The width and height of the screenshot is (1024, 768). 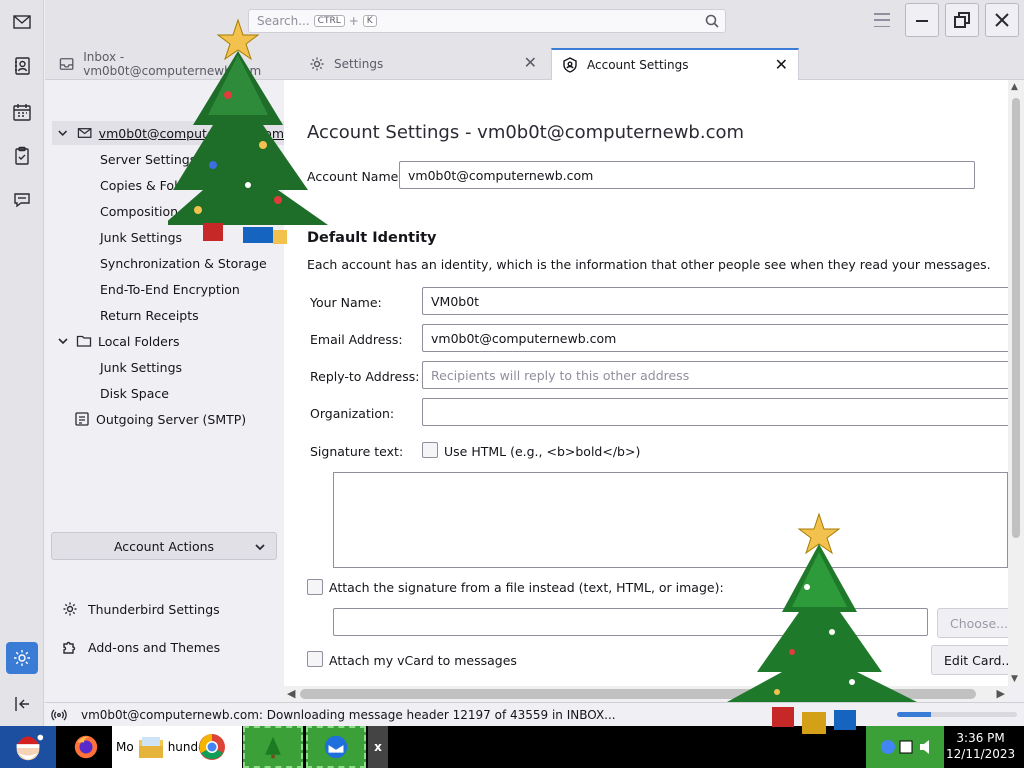 I want to click on close-icon, so click(x=1002, y=20).